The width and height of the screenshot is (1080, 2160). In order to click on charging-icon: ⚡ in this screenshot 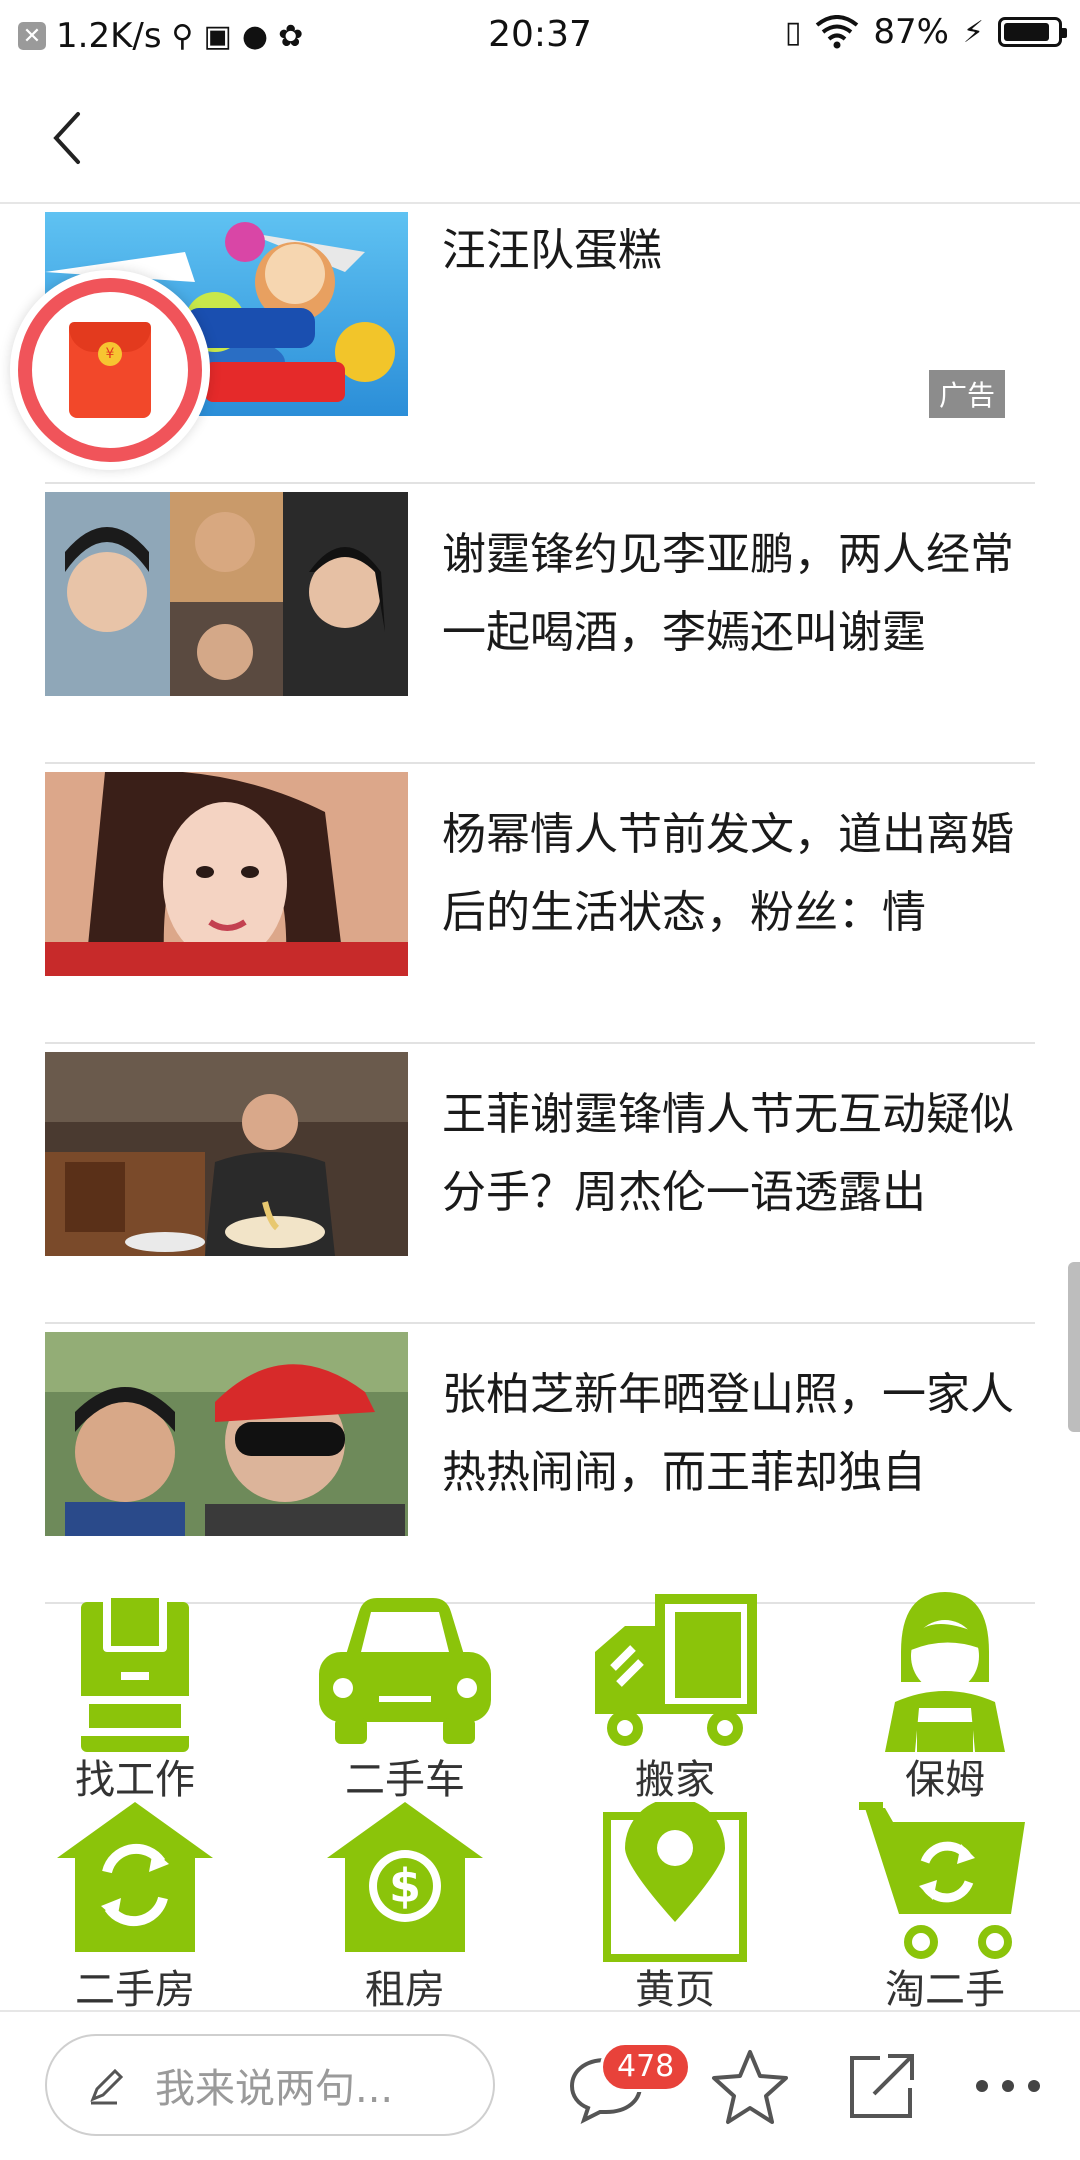, I will do `click(973, 32)`.